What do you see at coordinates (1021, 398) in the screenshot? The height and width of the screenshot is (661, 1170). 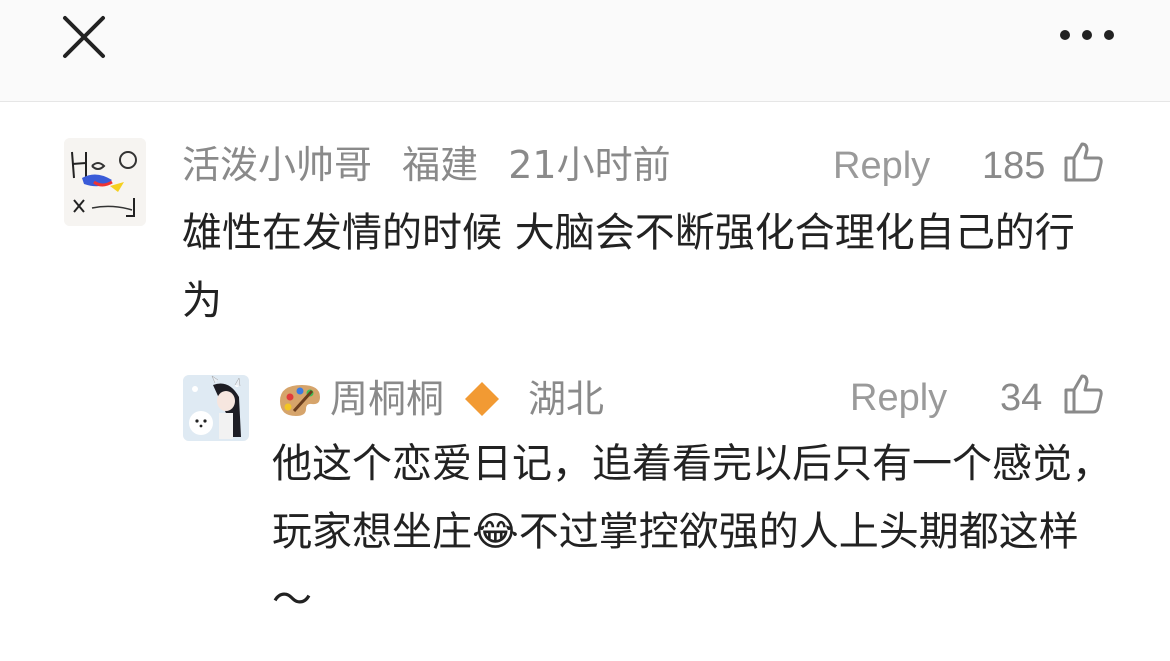 I see `like-count: 34` at bounding box center [1021, 398].